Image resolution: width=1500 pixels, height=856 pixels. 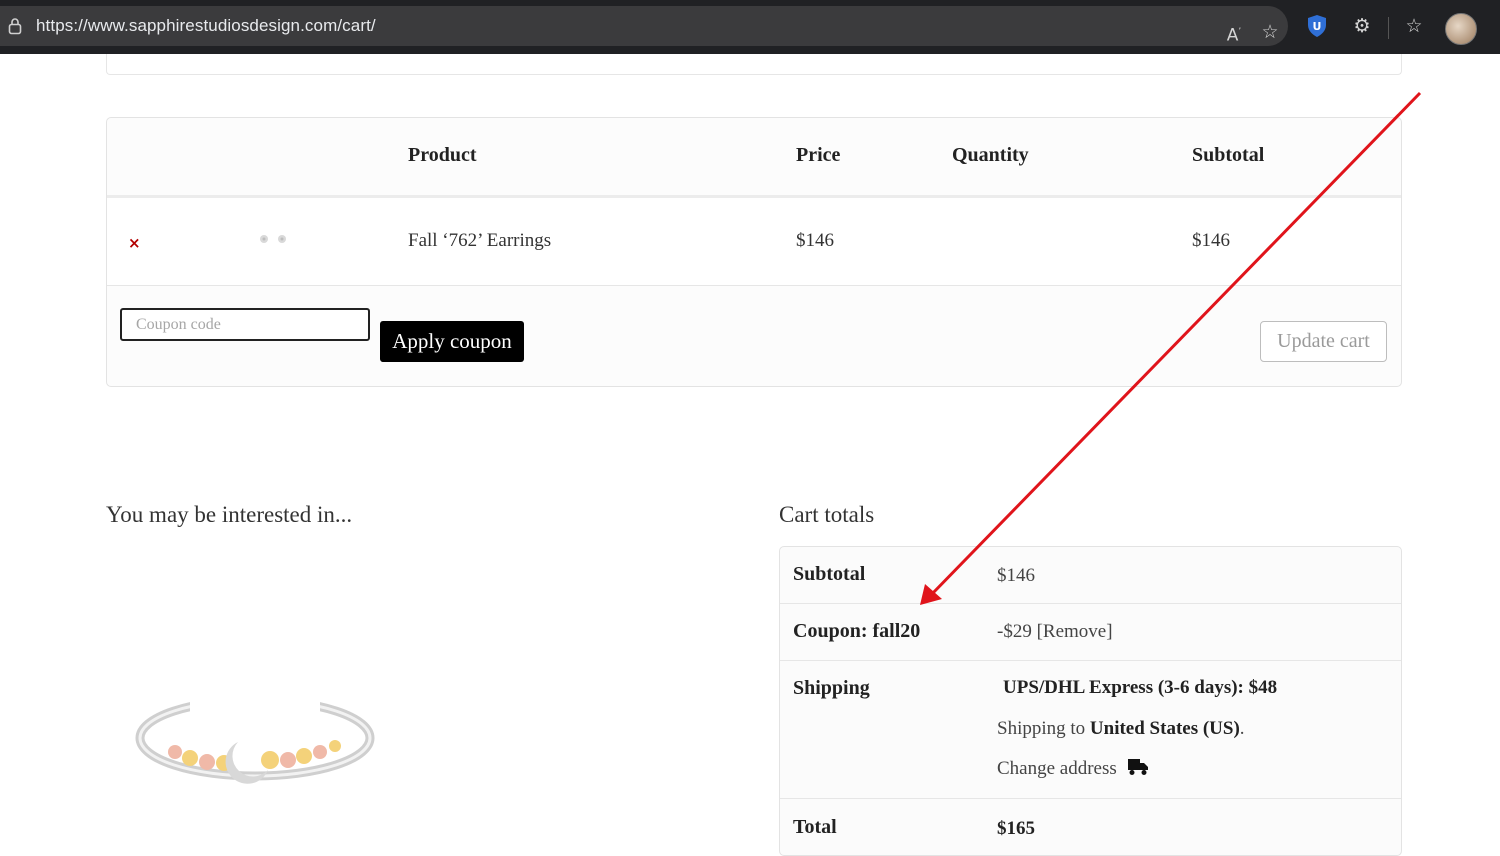 I want to click on toolbar-divider, so click(x=1388, y=28).